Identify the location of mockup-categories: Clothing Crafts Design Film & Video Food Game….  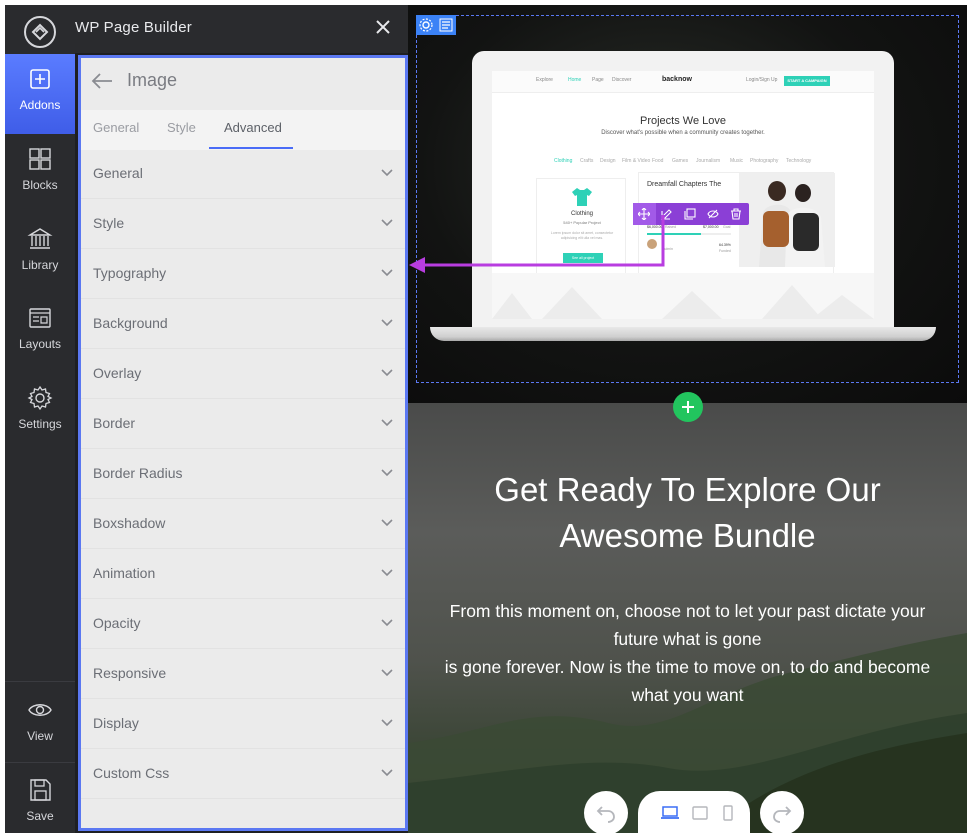
(683, 163).